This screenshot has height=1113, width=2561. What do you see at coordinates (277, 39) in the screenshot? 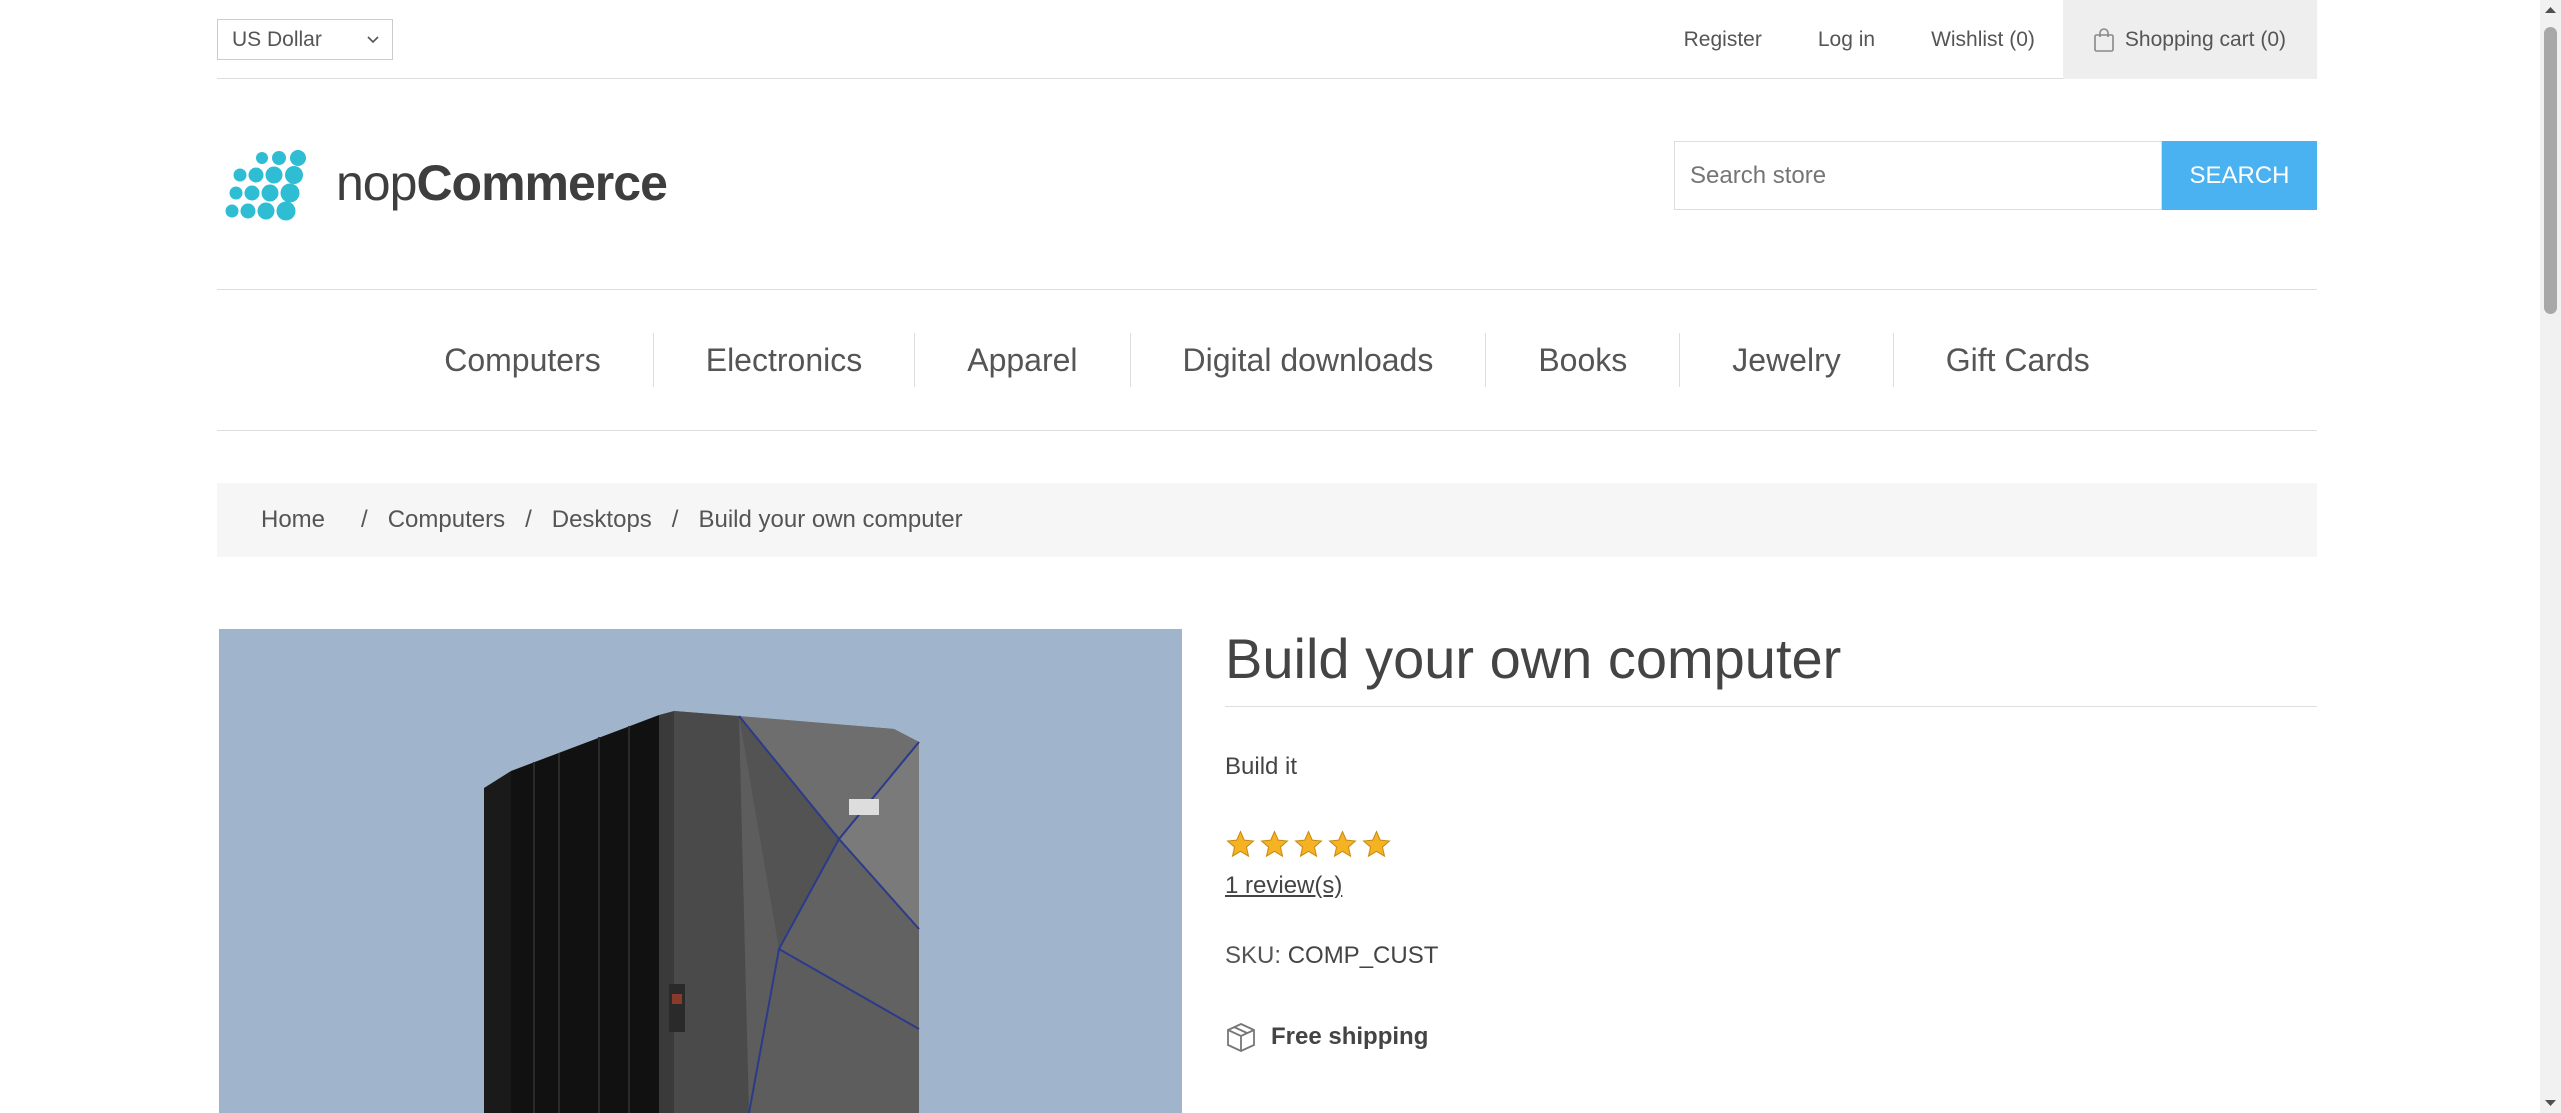
I see `currency-value: US Dollar` at bounding box center [277, 39].